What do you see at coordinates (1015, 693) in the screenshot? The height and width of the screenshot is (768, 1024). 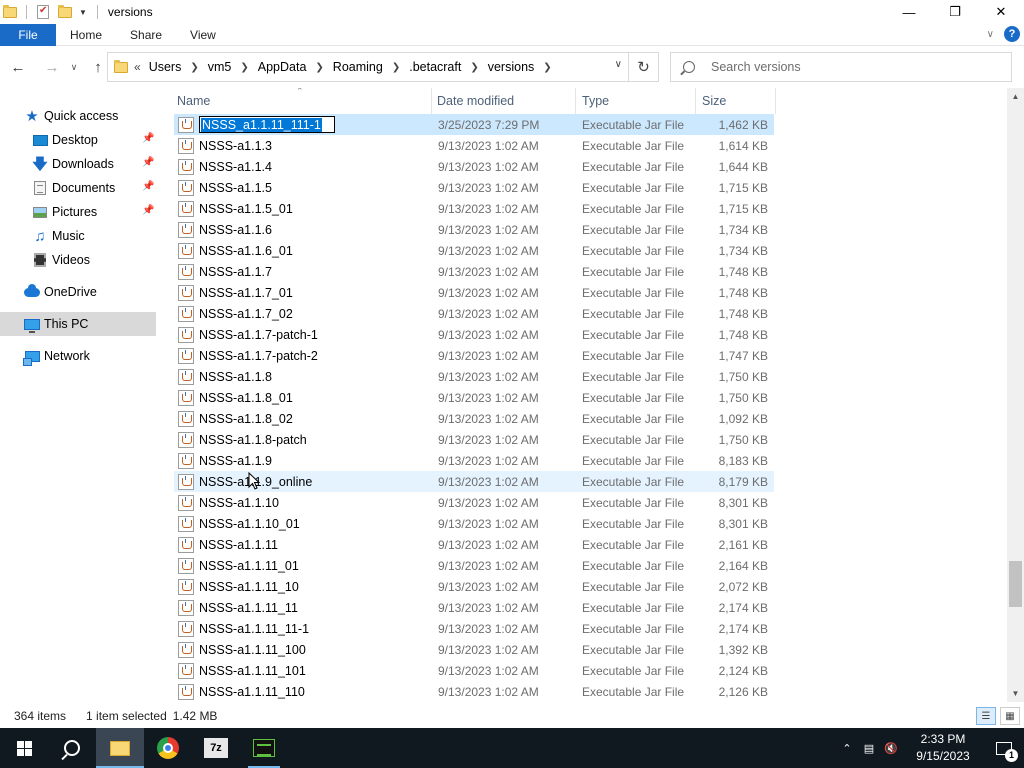 I see `scroll-down-arrow-icon: ▼` at bounding box center [1015, 693].